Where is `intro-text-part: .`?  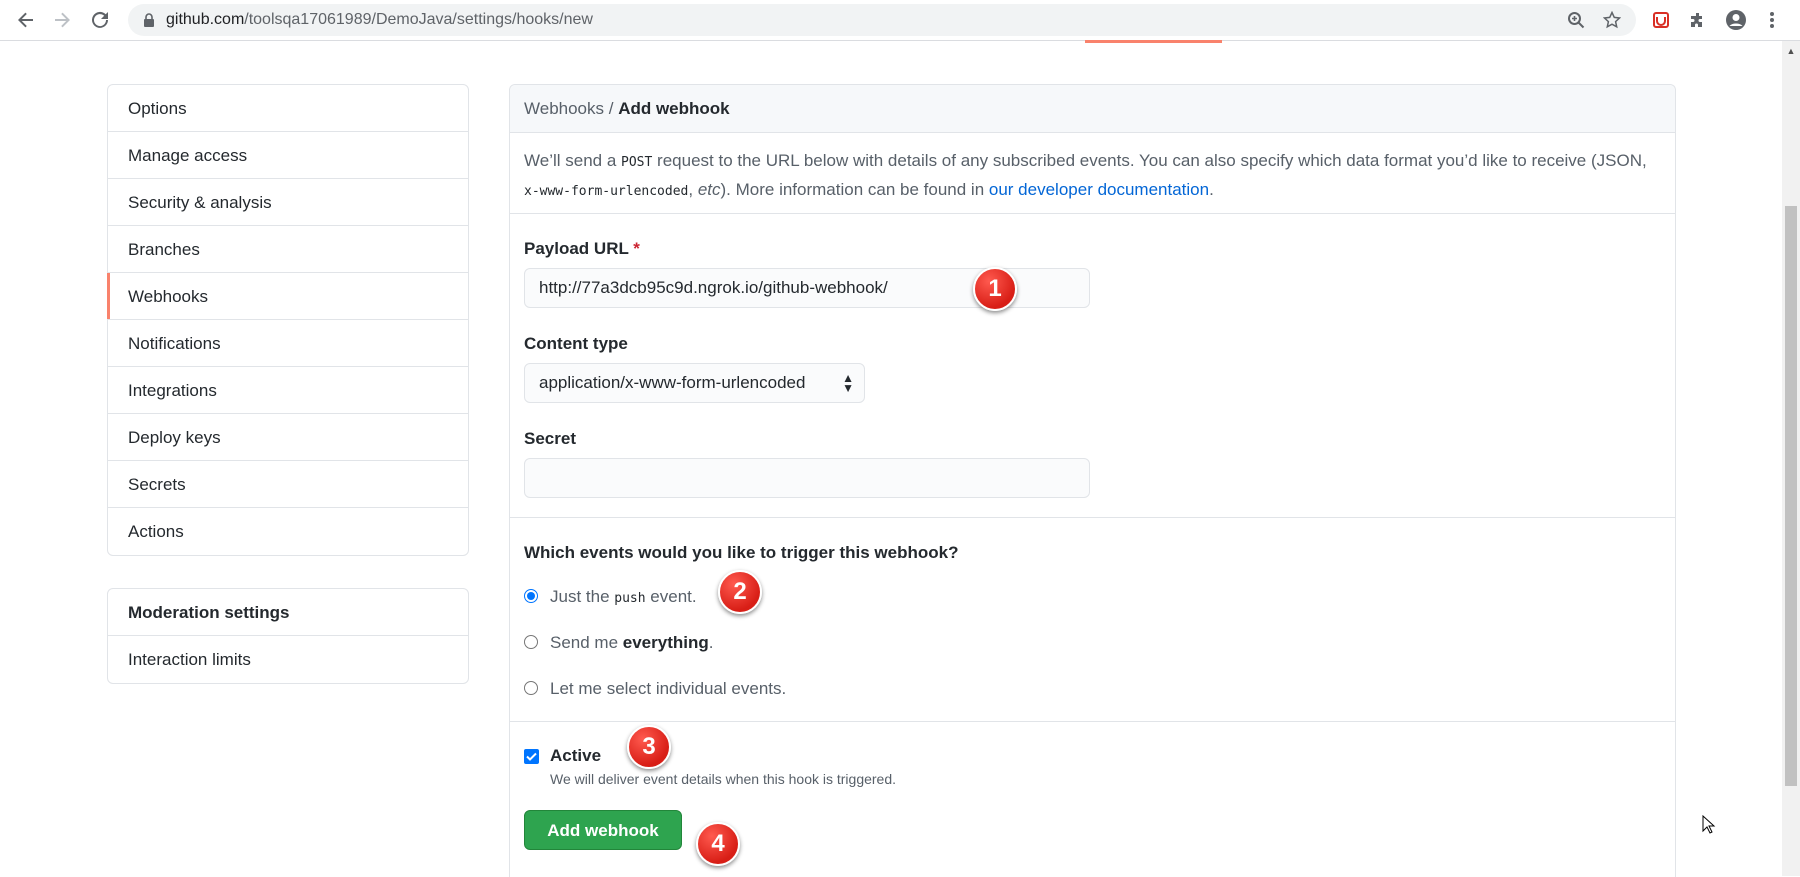
intro-text-part: . is located at coordinates (1211, 189).